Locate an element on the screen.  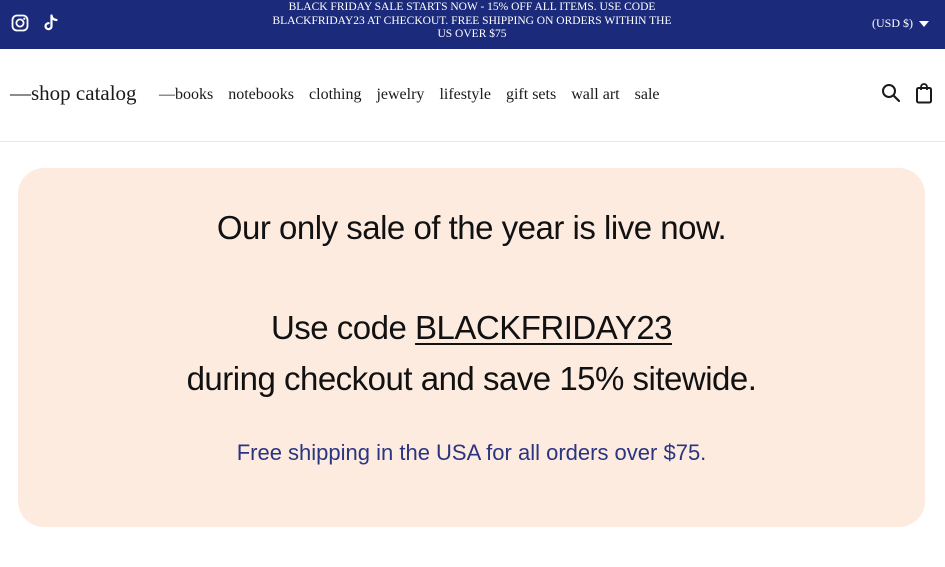
nav-item-jewelry: jewelry is located at coordinates (400, 95).